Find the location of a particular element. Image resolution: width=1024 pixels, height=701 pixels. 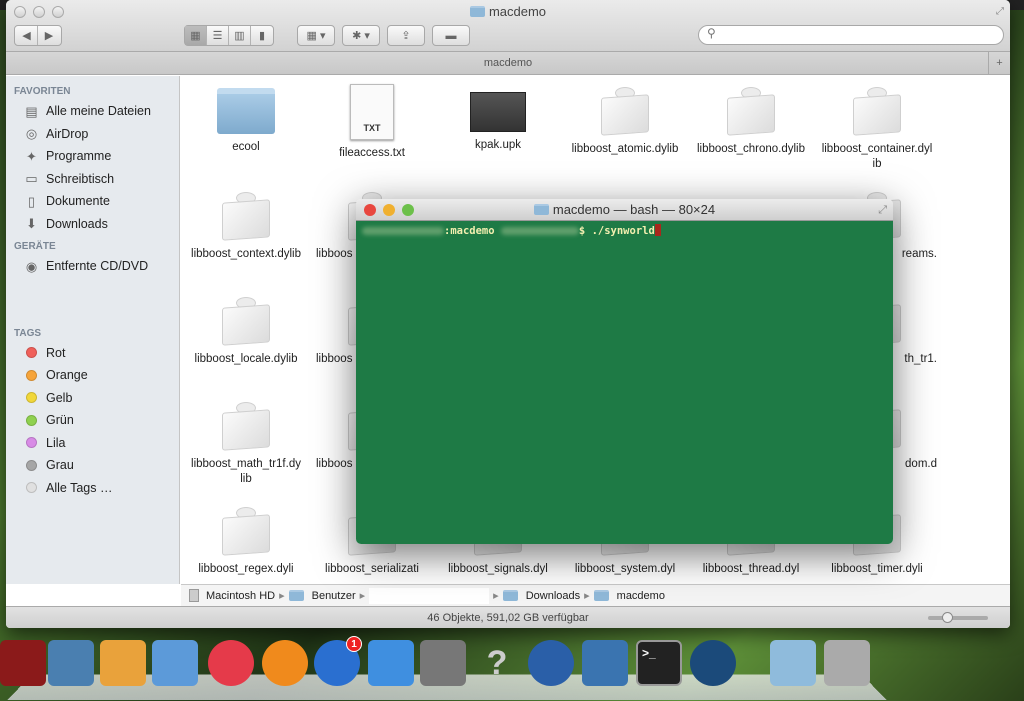

steam-icon is located at coordinates (713, 663).